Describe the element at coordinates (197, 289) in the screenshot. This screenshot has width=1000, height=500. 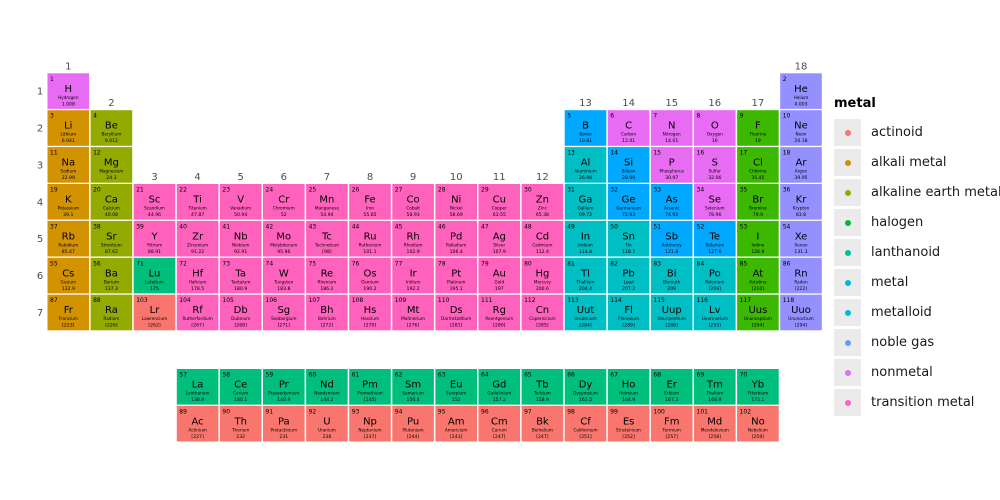
I see `atomic-mass: 178.5` at that location.